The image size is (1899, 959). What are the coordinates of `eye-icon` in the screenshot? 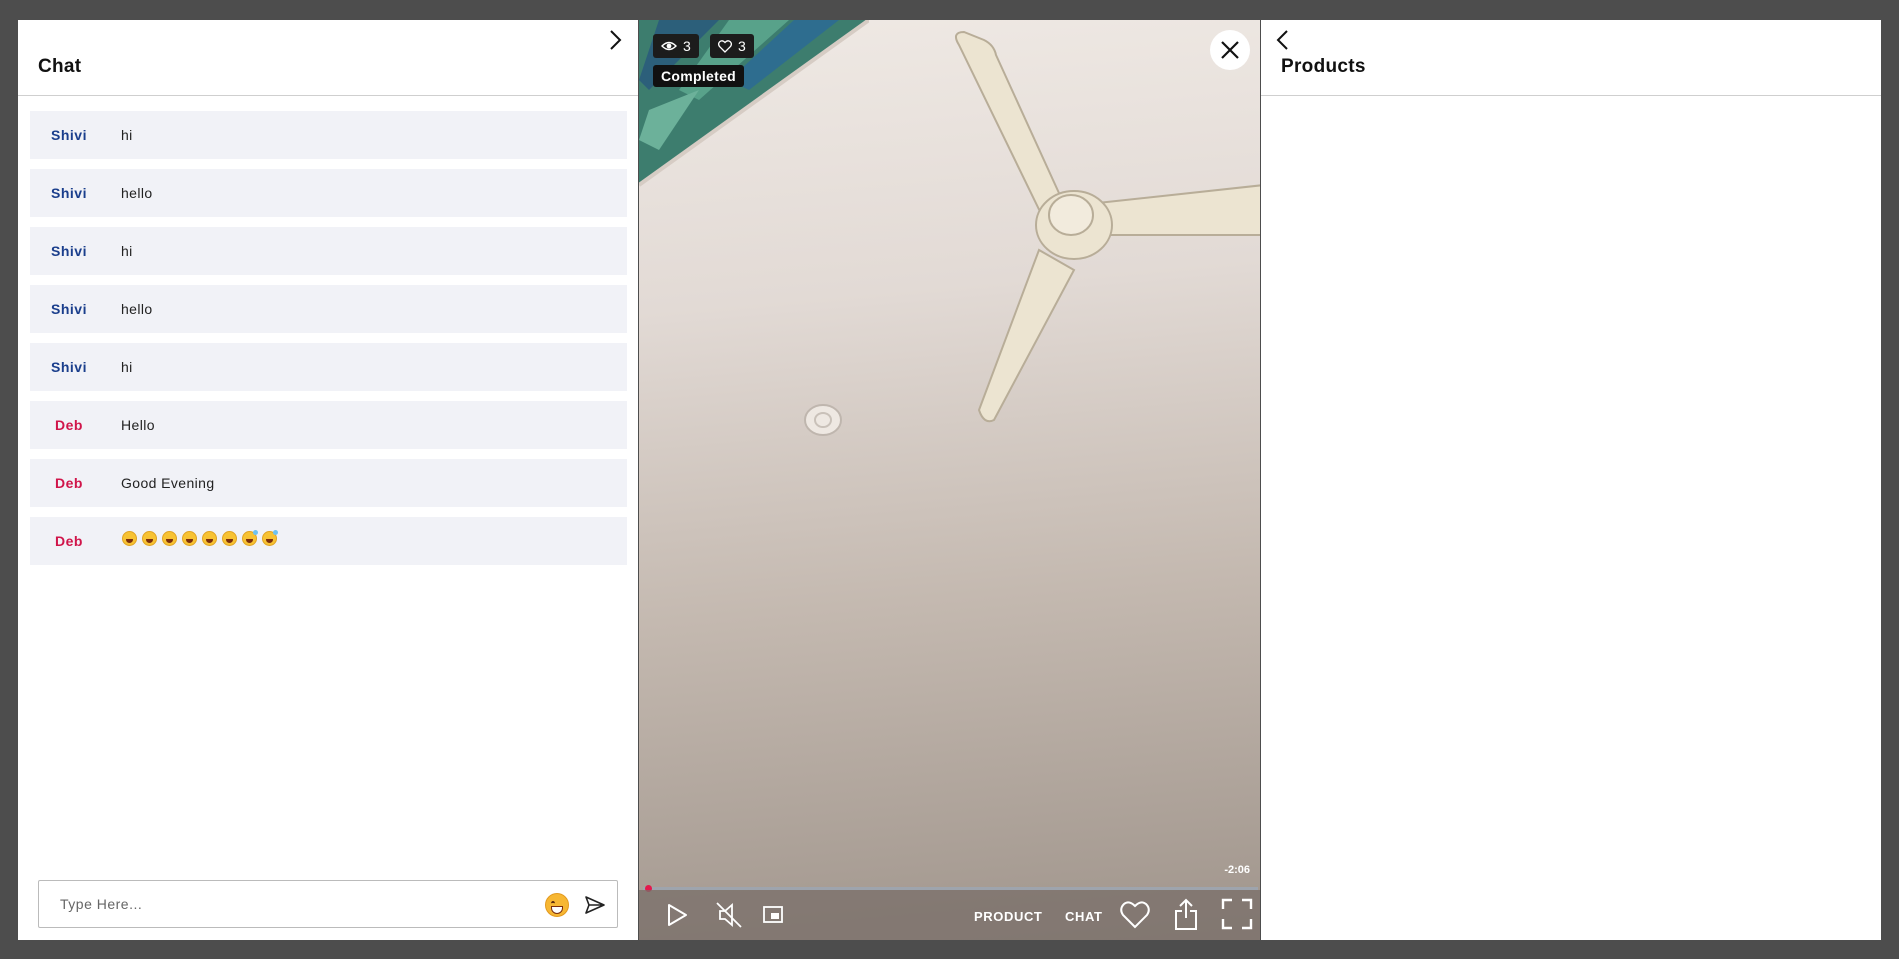 It's located at (669, 46).